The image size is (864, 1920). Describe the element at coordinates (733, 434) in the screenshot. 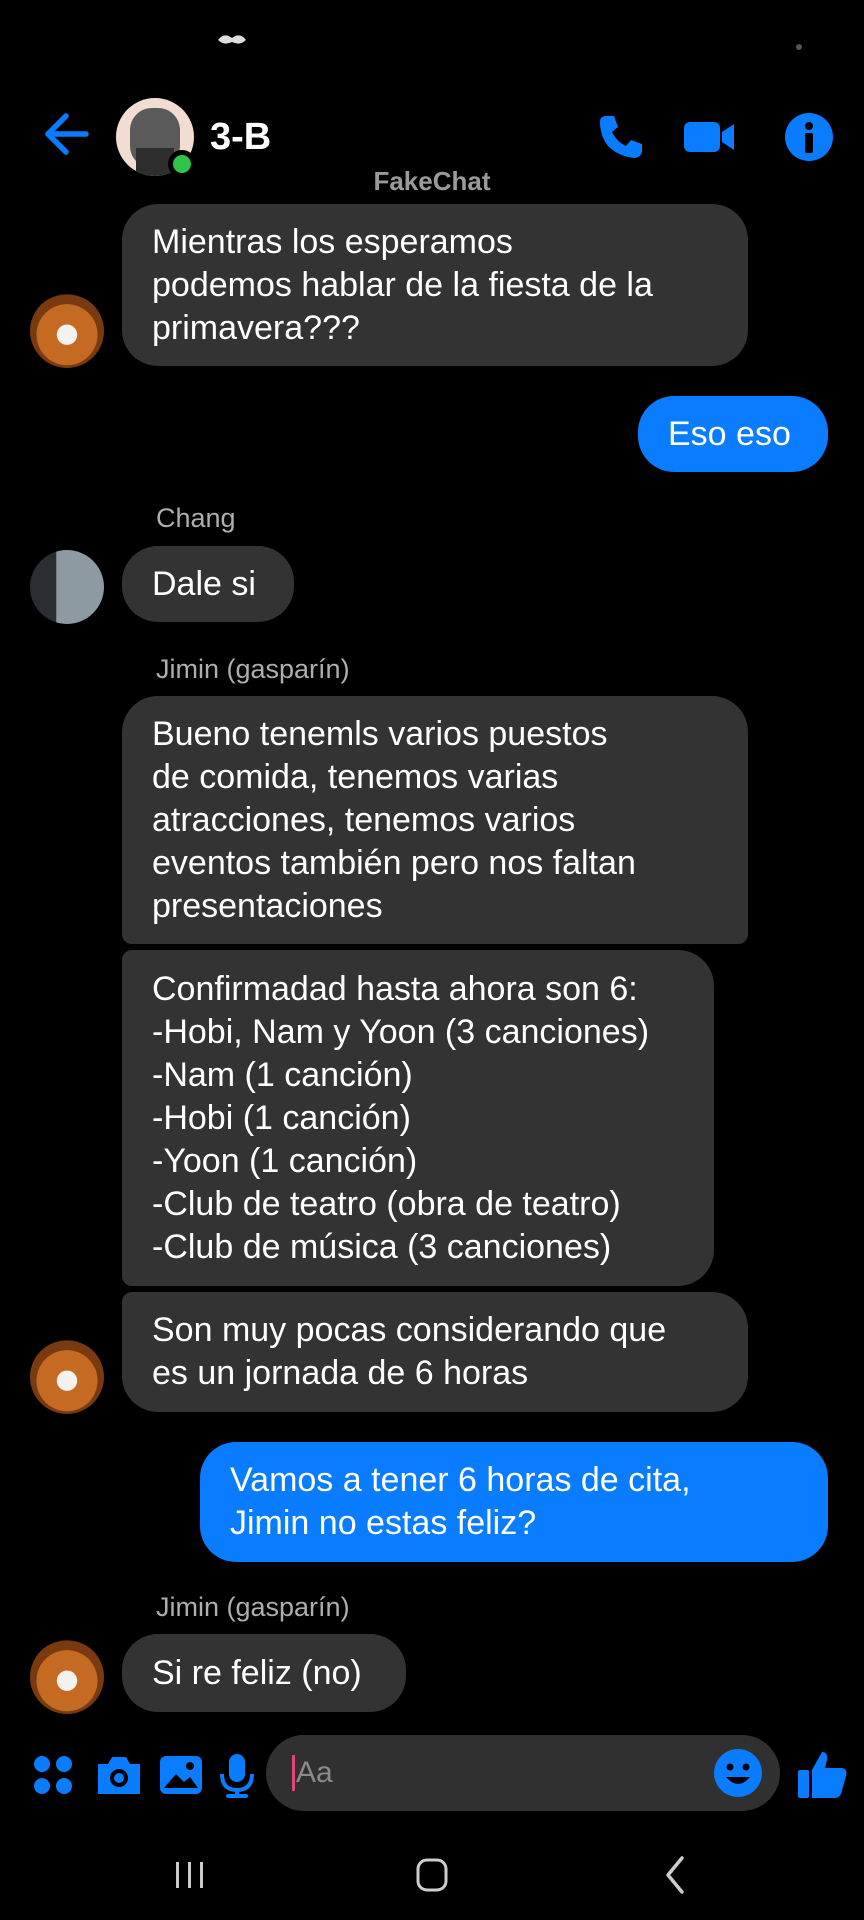

I see `message-bubble-outgoing: Eso eso` at that location.